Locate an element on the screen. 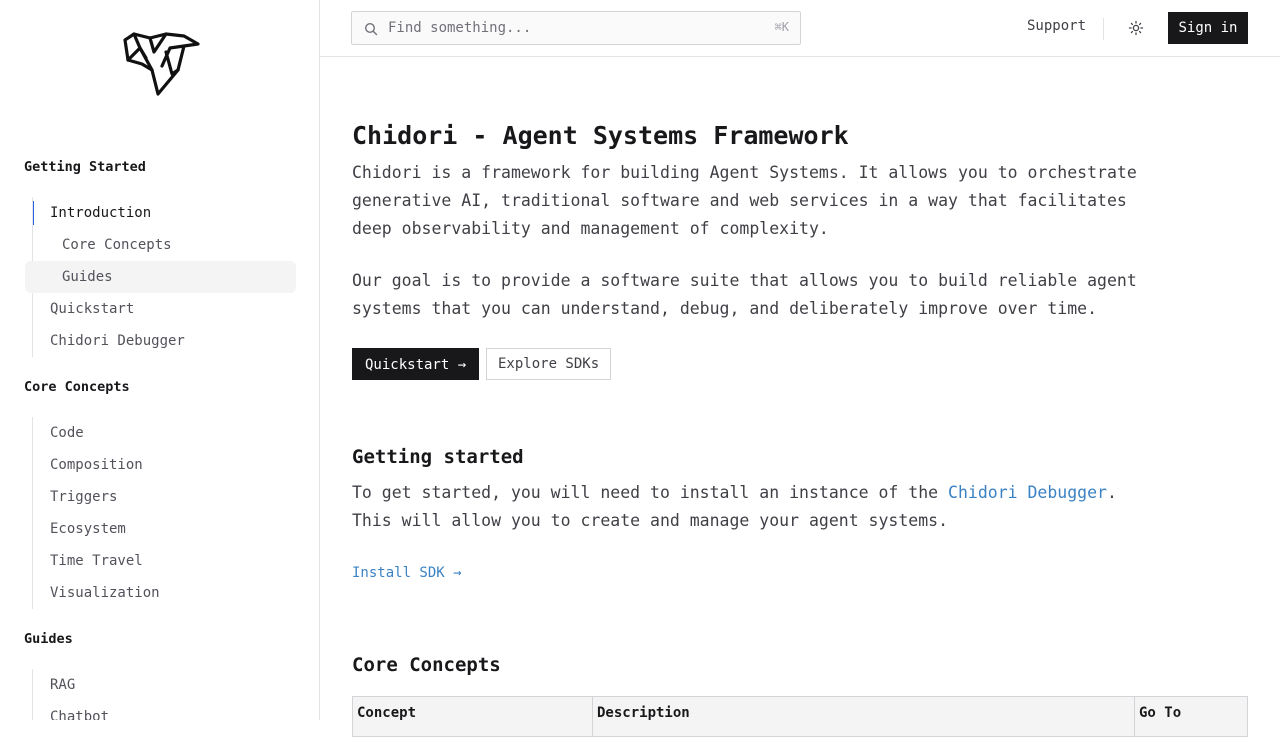 This screenshot has height=737, width=1280. search-box: ⌘K is located at coordinates (576, 28).